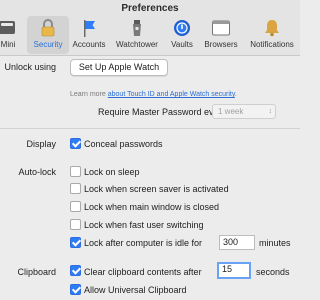 The height and width of the screenshot is (300, 320). I want to click on browser-icon, so click(221, 28).